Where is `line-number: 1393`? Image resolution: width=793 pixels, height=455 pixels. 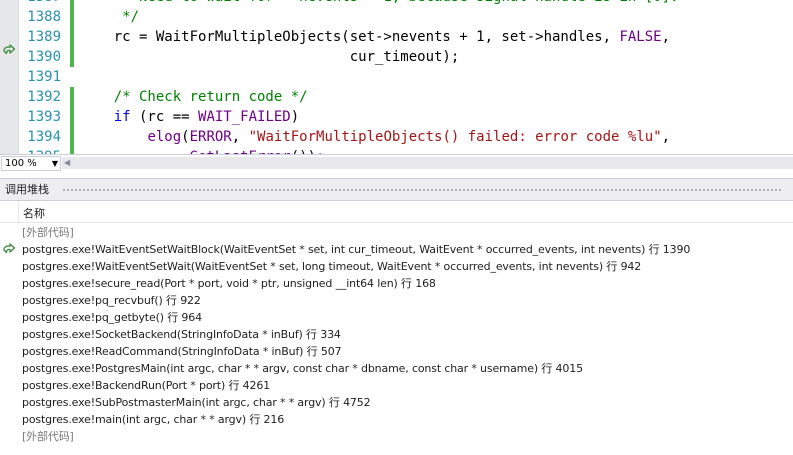 line-number: 1393 is located at coordinates (44, 117).